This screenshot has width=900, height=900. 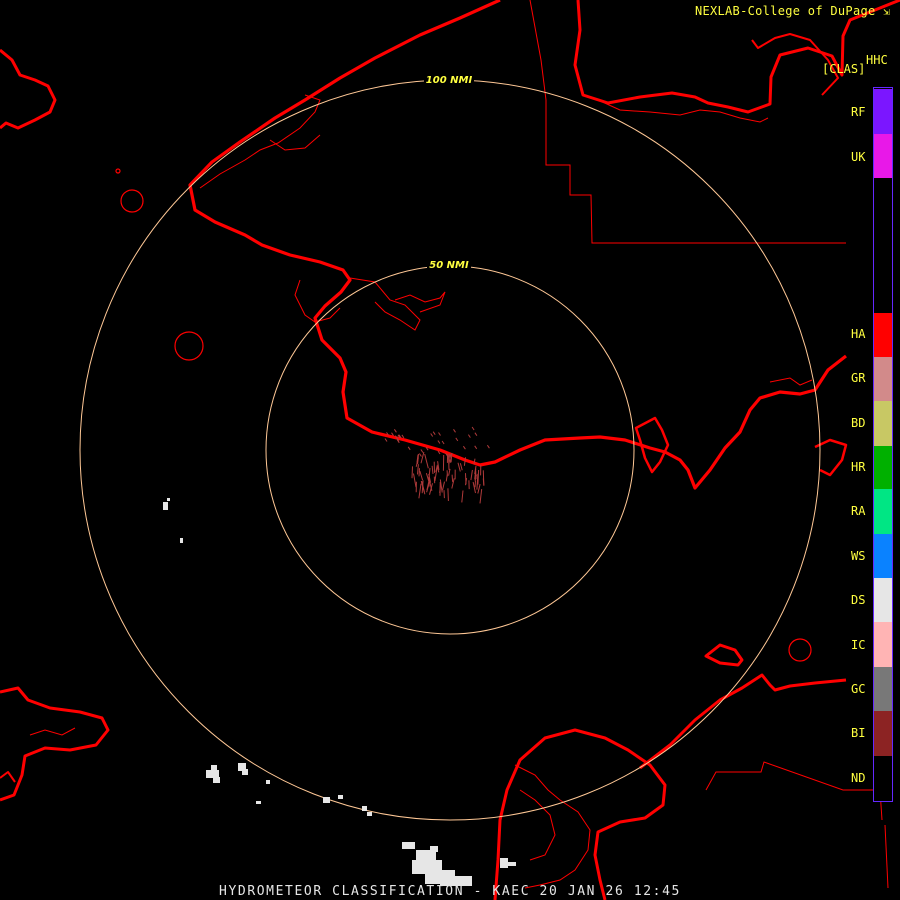 What do you see at coordinates (858, 511) in the screenshot?
I see `legend-label-ra: RA` at bounding box center [858, 511].